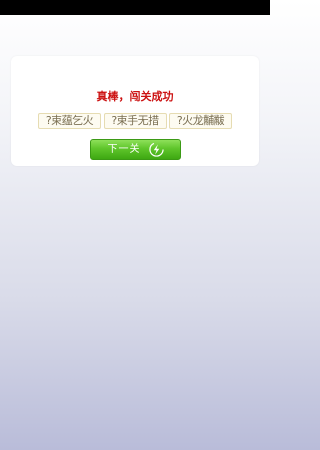  I want to click on answer-chip: ?火龙黼黻, so click(200, 121).